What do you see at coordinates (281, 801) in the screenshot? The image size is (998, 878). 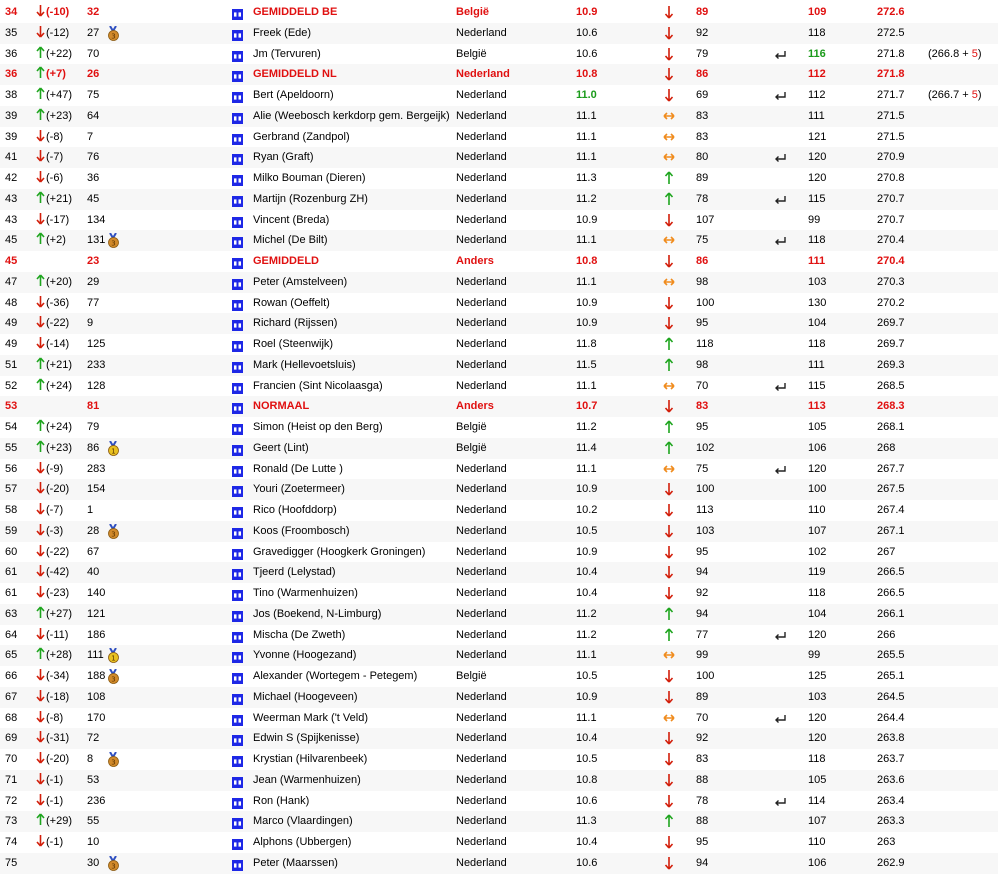 I see `player-name: Ron (Hank)` at bounding box center [281, 801].